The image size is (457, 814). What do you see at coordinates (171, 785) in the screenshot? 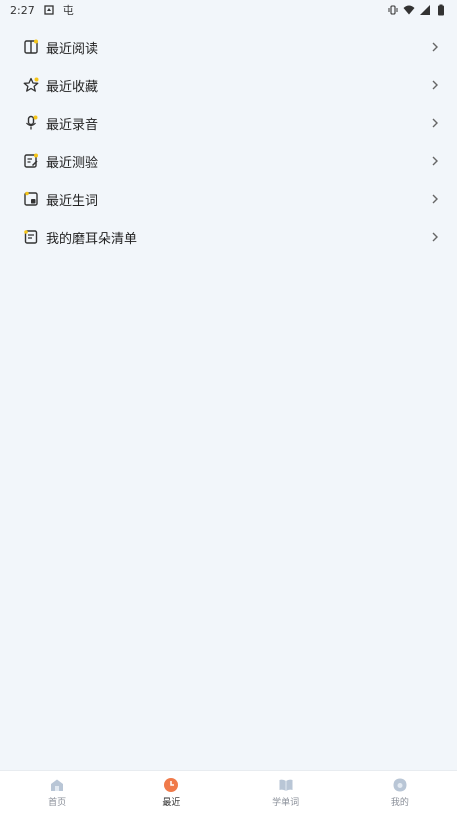
I see `clock-icon` at bounding box center [171, 785].